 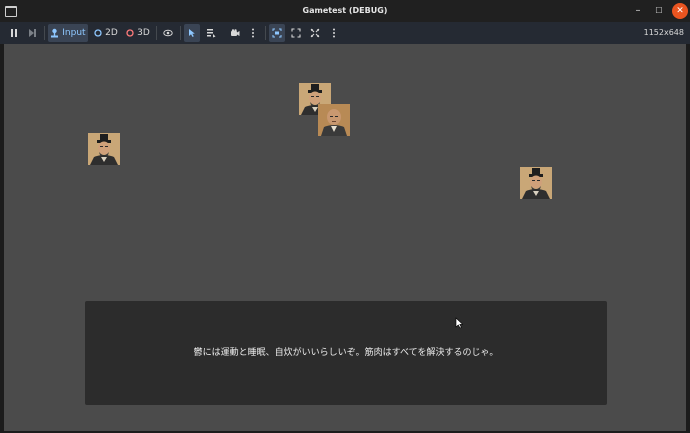 What do you see at coordinates (638, 11) in the screenshot?
I see `minimize-button: –` at bounding box center [638, 11].